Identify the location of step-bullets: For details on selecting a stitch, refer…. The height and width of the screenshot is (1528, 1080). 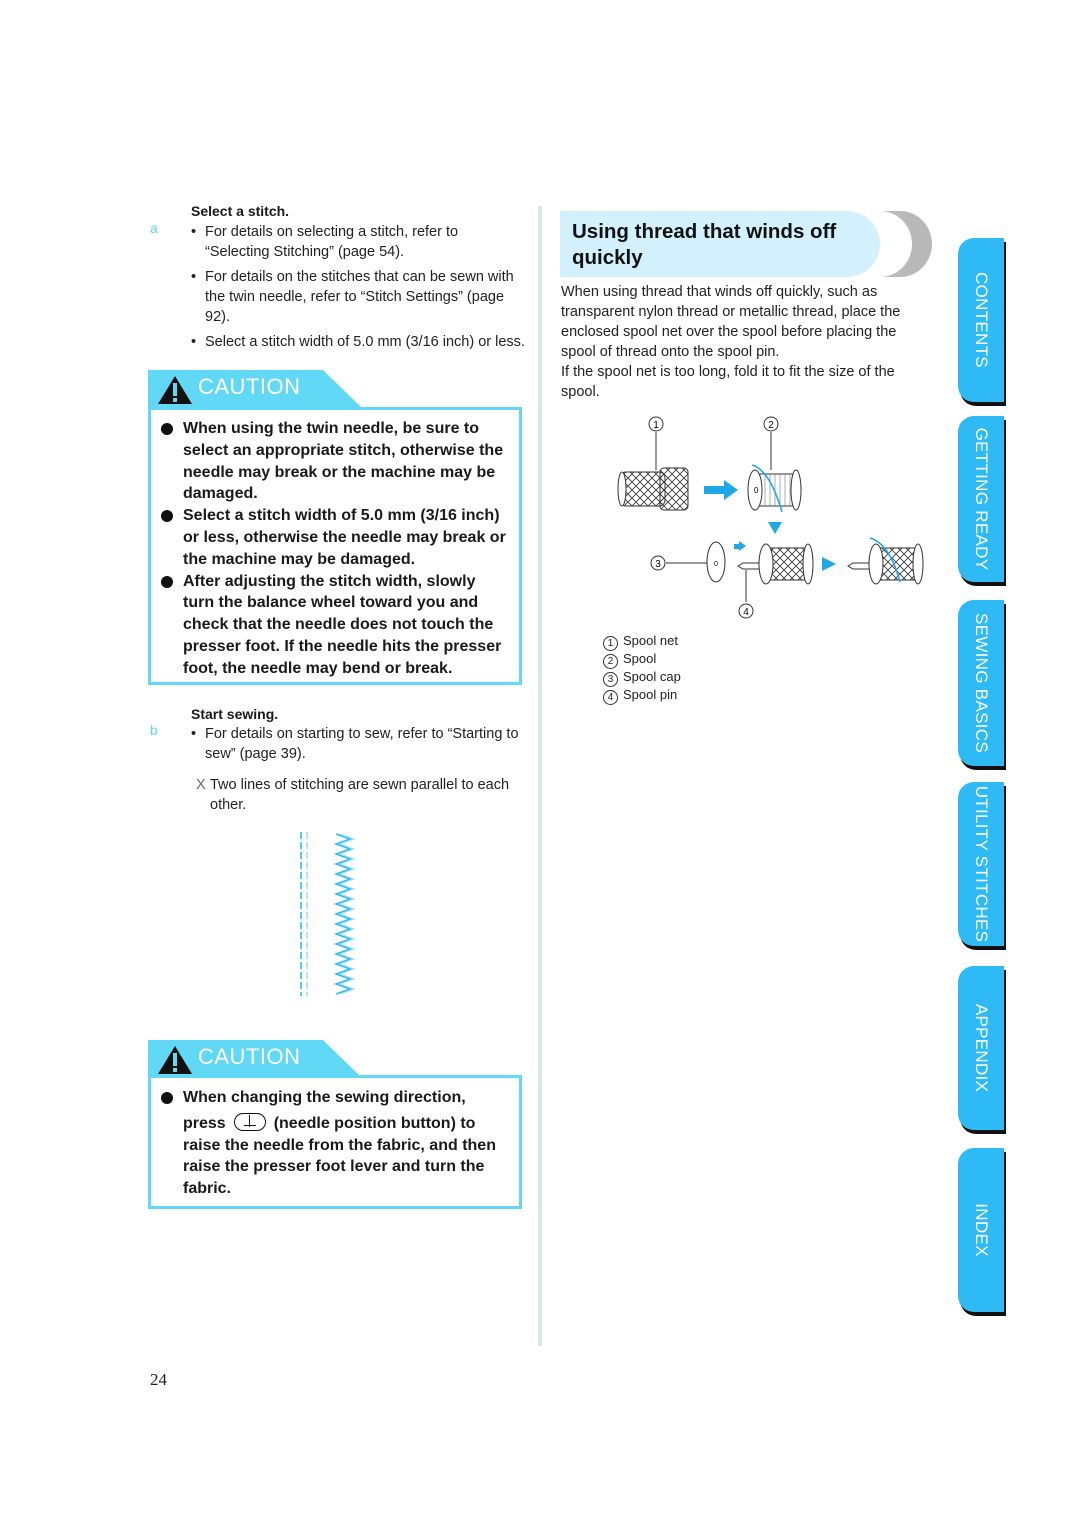
(358, 289).